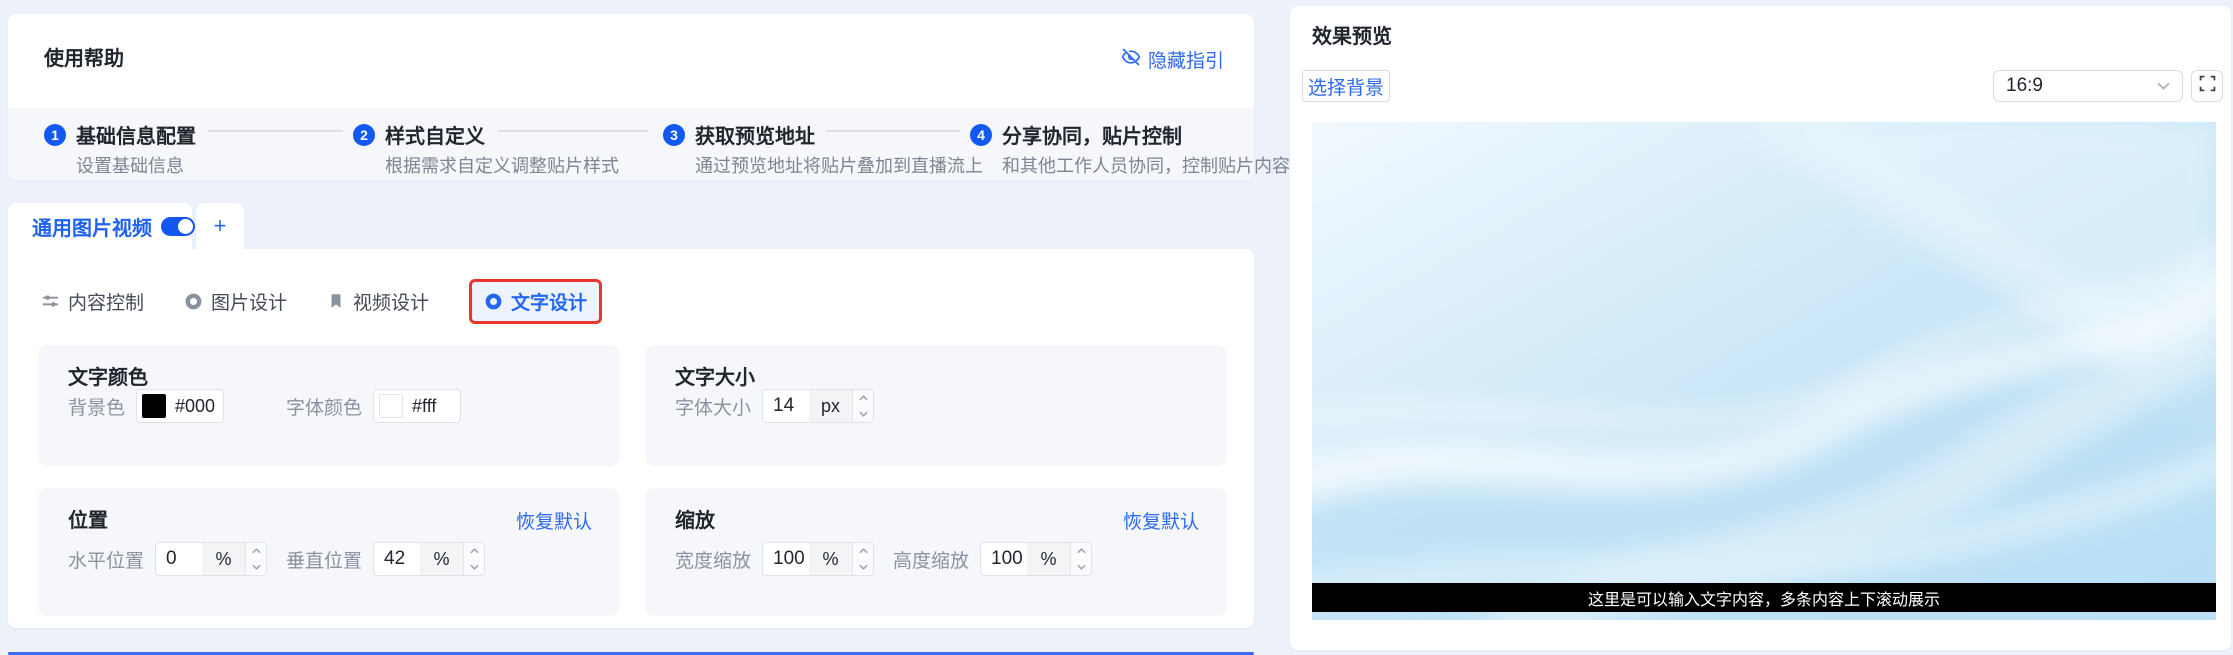  What do you see at coordinates (549, 303) in the screenshot?
I see `tab-label: 文字设计` at bounding box center [549, 303].